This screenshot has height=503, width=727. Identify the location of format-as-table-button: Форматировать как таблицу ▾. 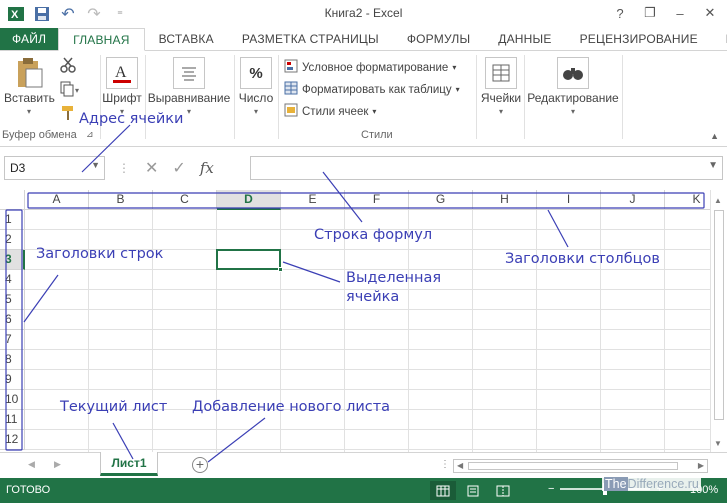
(372, 89).